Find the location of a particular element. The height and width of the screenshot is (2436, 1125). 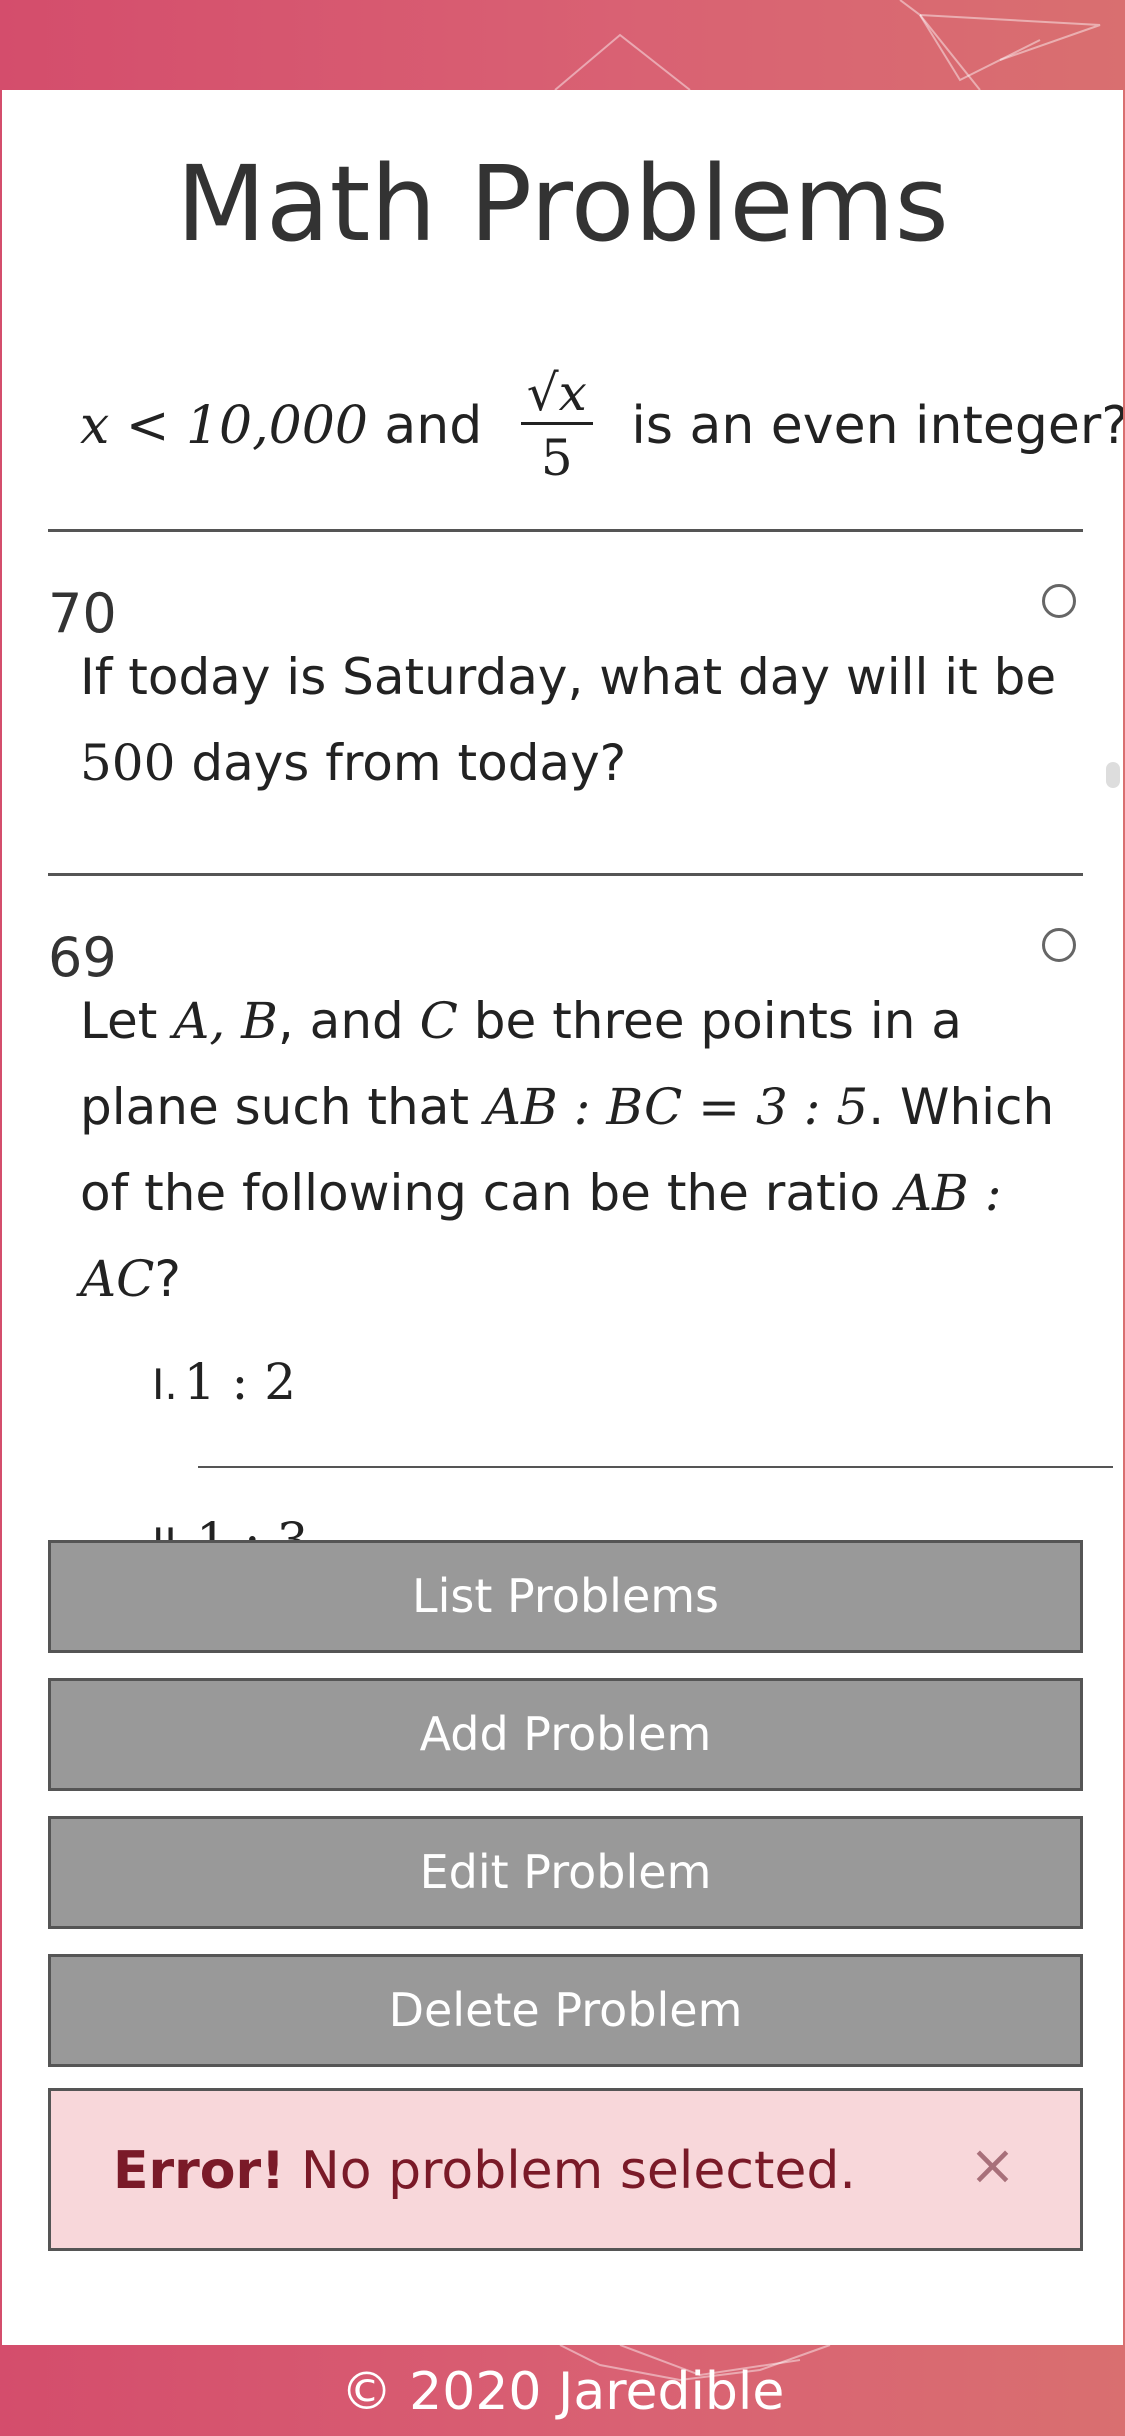

fragment-tail: is an even integer? is located at coordinates (868, 425).